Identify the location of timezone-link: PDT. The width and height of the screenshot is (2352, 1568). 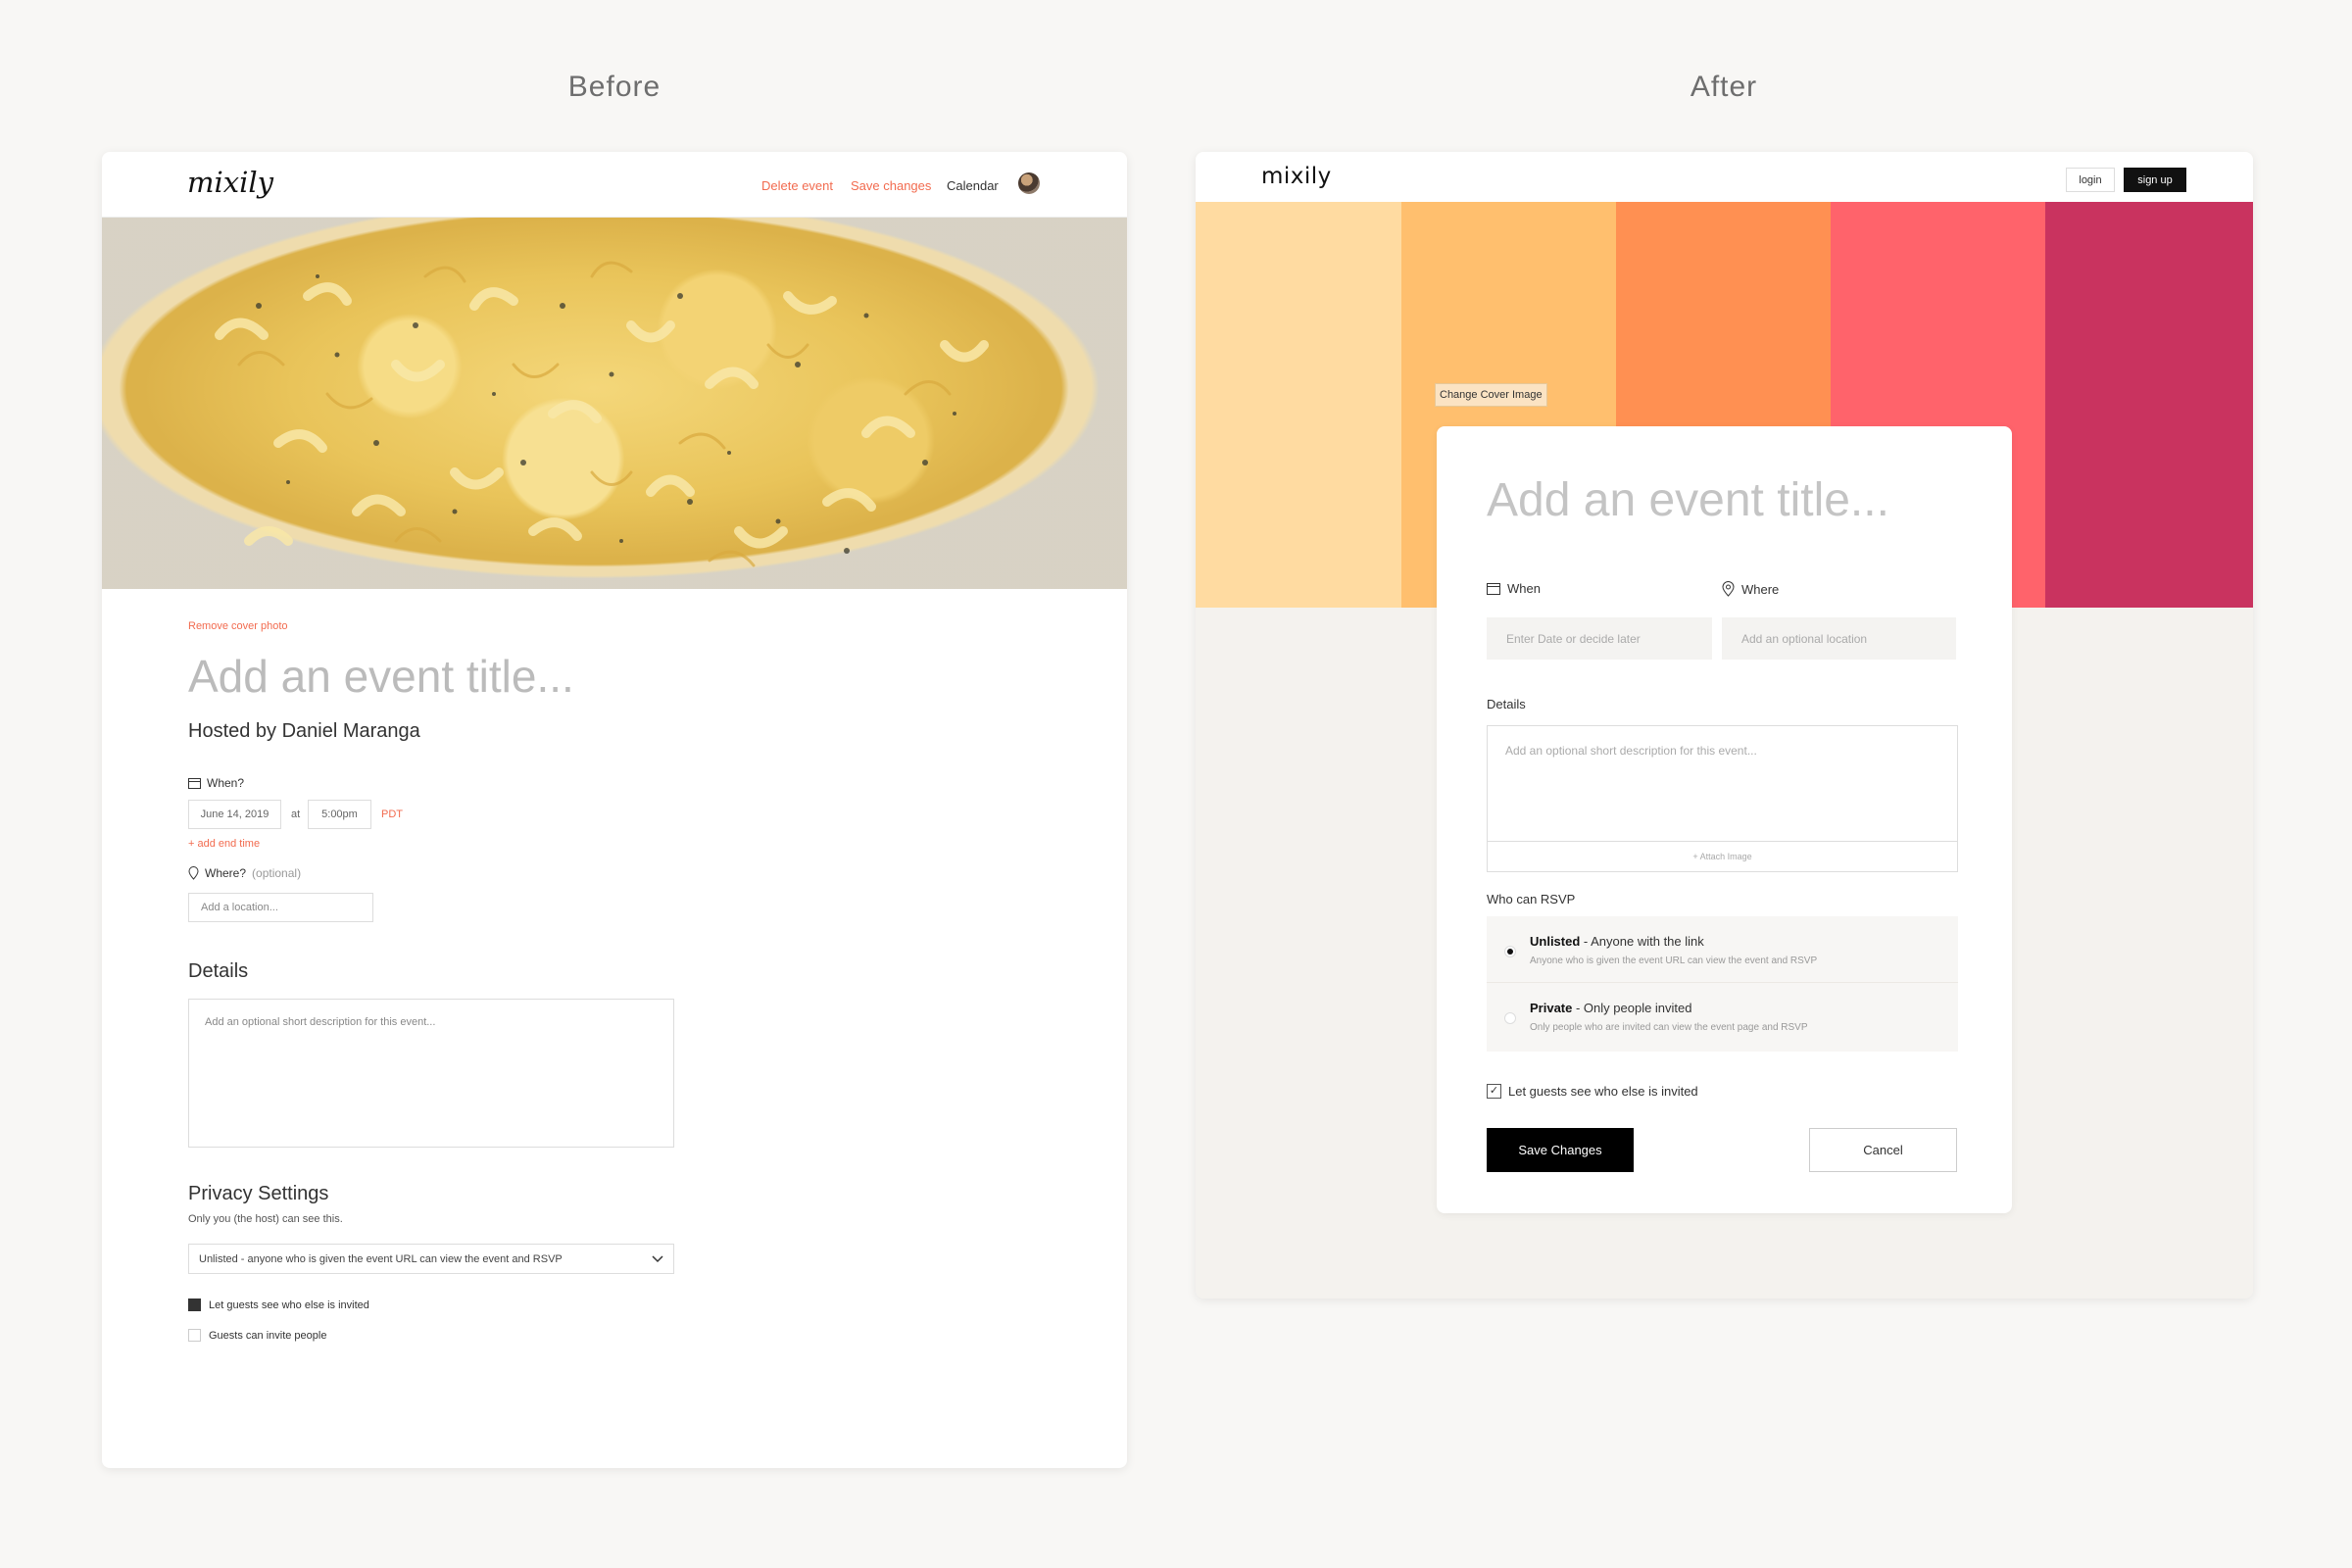
(392, 814).